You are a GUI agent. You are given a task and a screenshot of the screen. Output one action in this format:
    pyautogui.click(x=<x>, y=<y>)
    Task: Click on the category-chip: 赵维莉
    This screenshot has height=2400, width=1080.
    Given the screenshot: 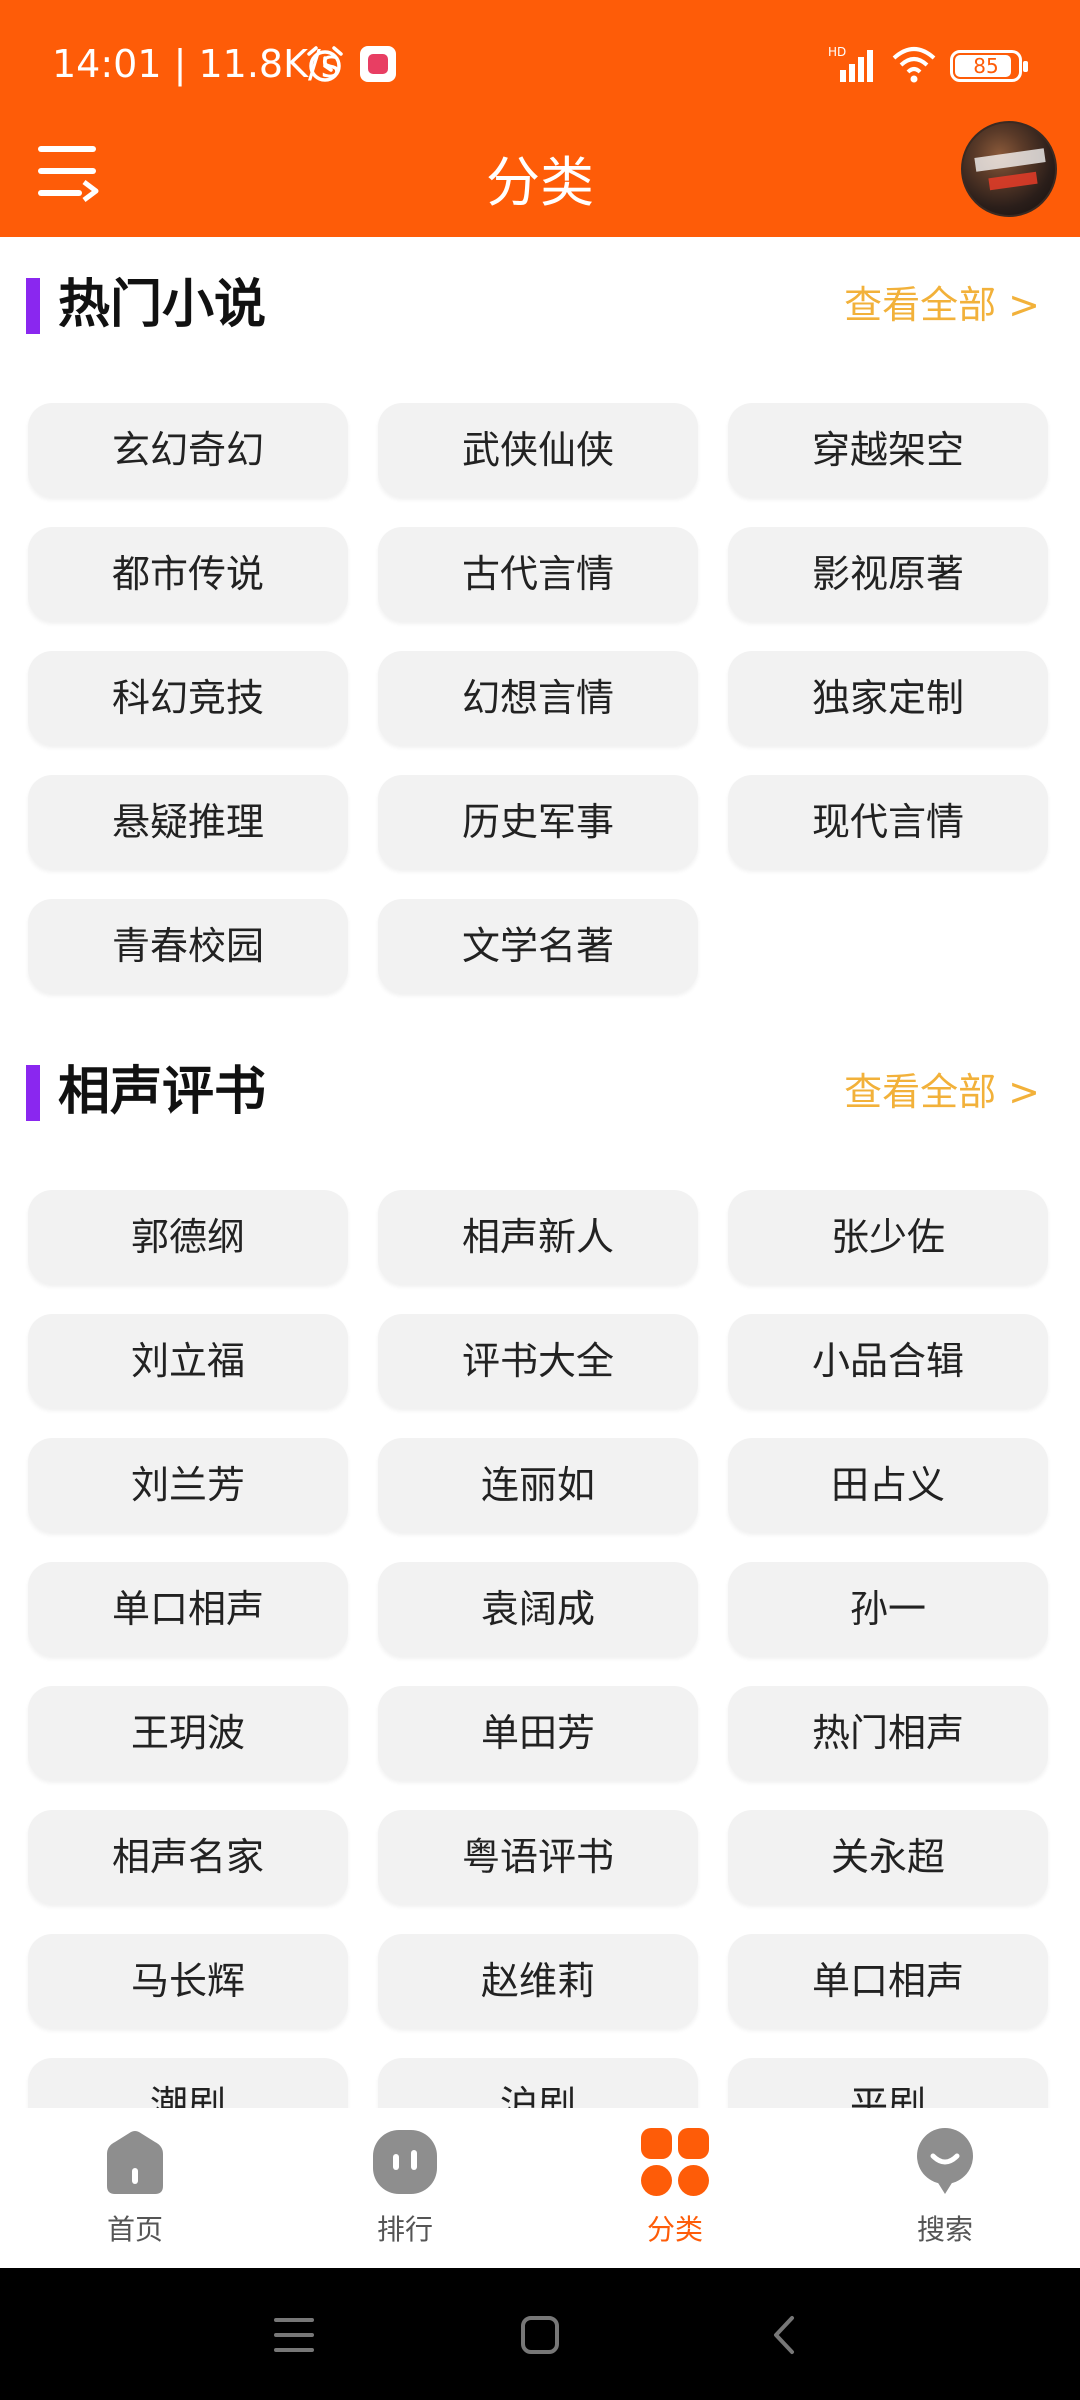 What is the action you would take?
    pyautogui.click(x=538, y=1981)
    